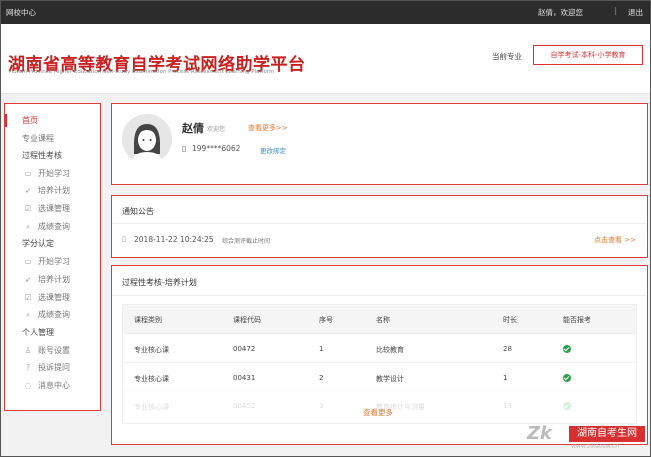 This screenshot has width=651, height=457. I want to click on phone-number: 199****6062, so click(216, 148).